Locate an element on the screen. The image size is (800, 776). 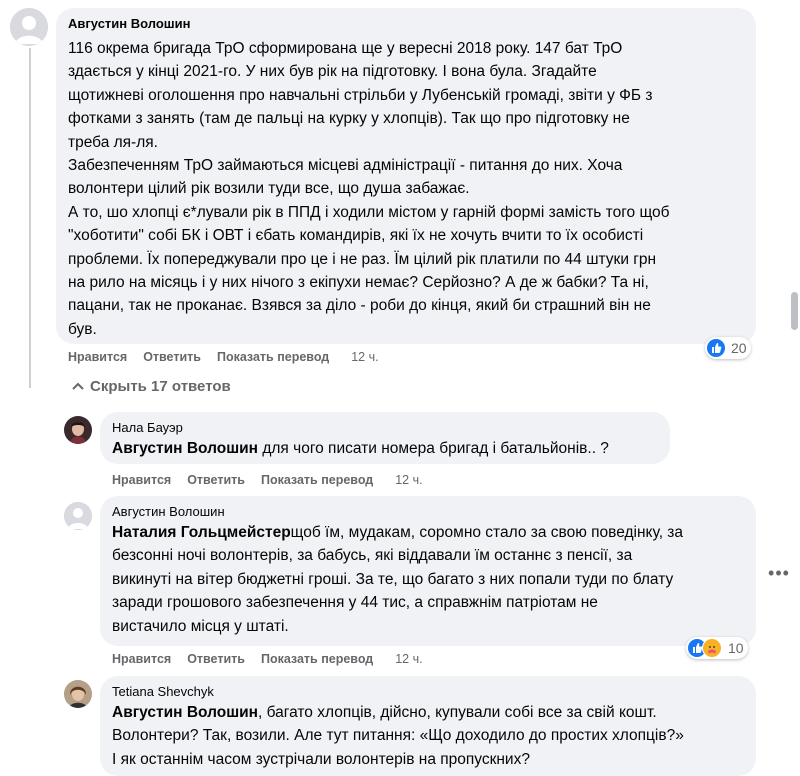
avatar-tetiana is located at coordinates (78, 694).